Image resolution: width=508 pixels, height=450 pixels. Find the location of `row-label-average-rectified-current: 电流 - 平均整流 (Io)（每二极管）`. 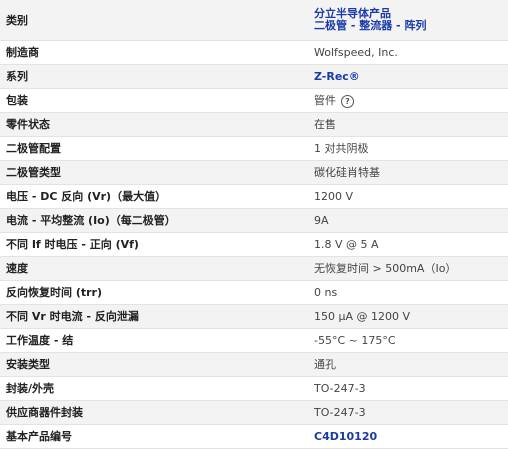

row-label-average-rectified-current: 电流 - 平均整流 (Io)（每二极管） is located at coordinates (154, 220).